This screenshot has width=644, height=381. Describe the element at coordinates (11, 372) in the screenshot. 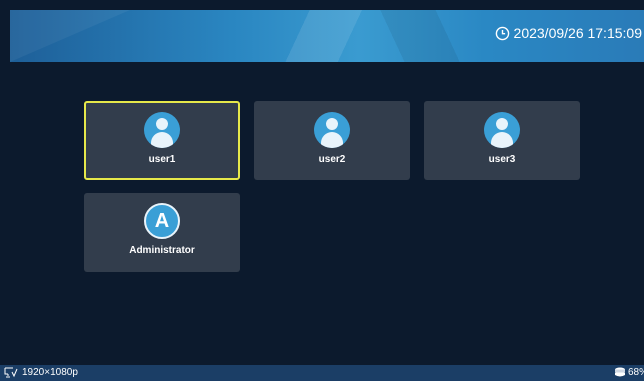

I see `display-icon` at that location.